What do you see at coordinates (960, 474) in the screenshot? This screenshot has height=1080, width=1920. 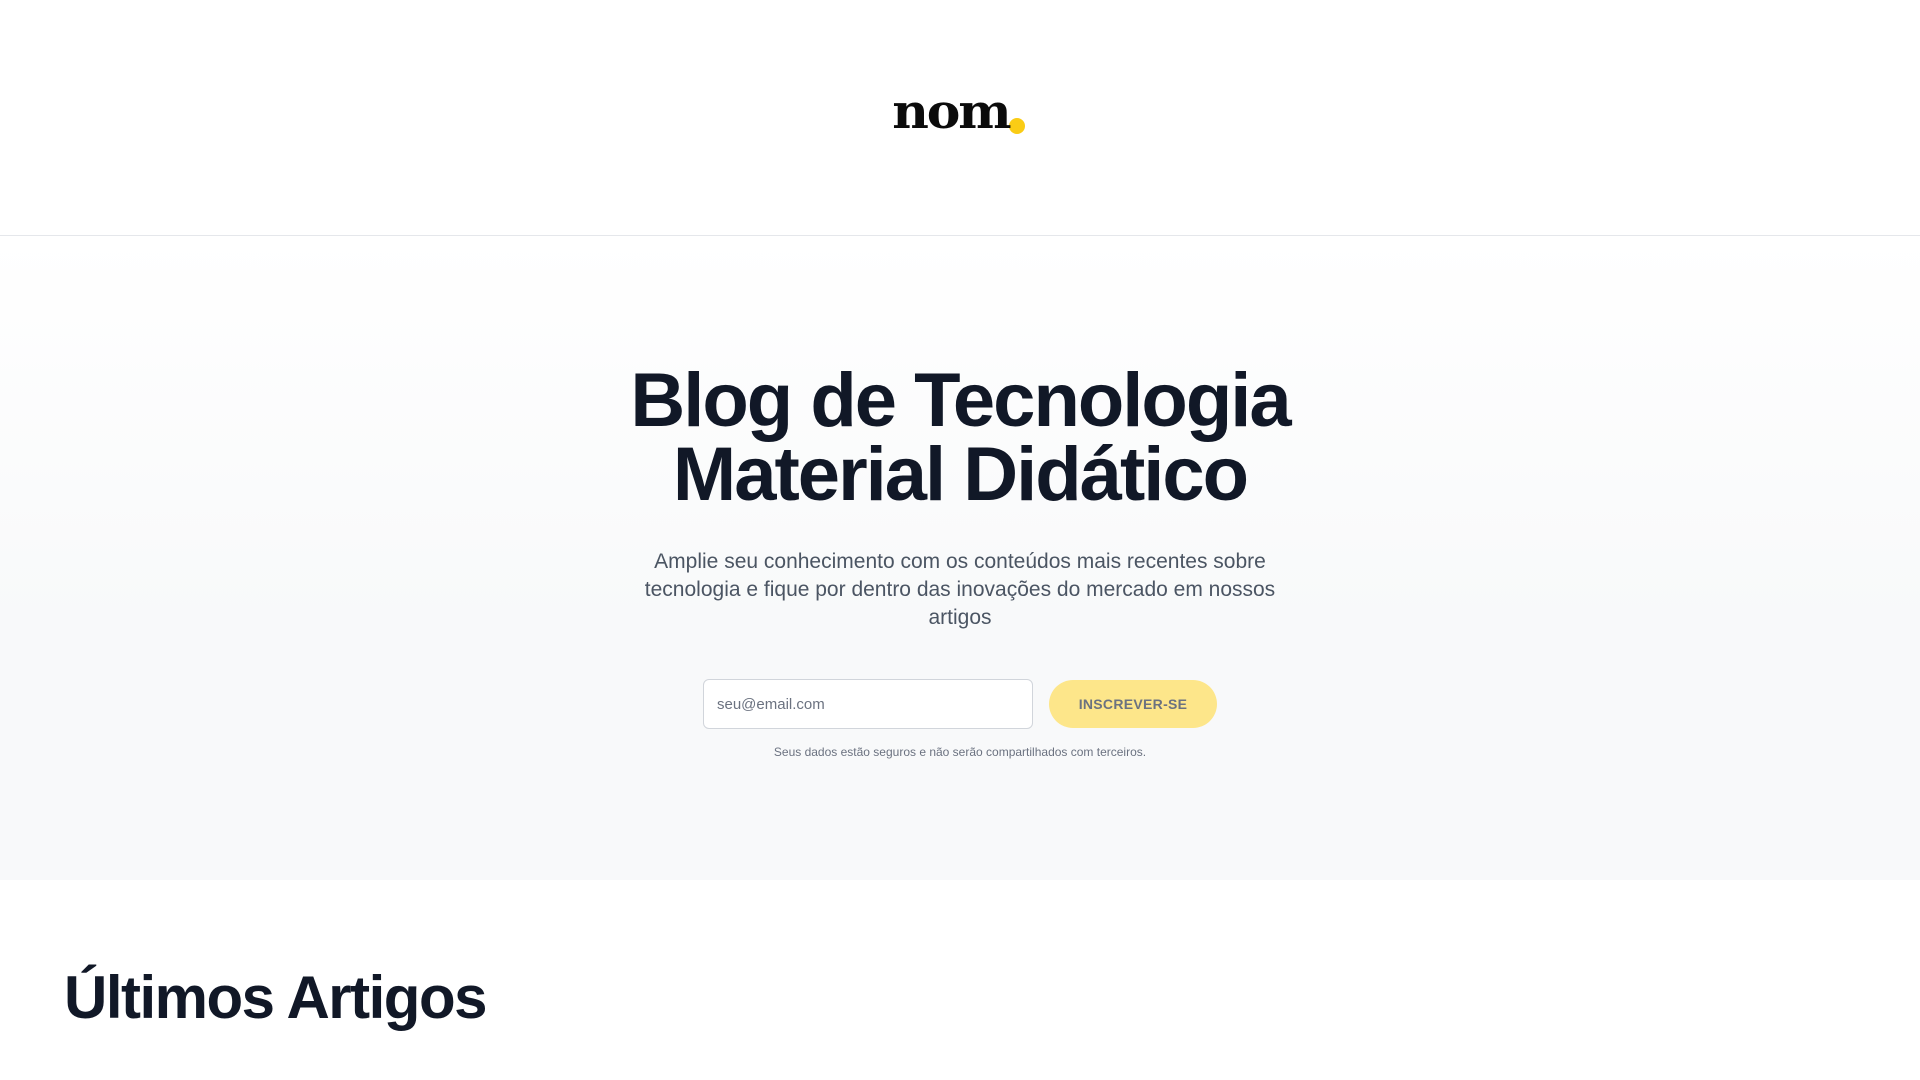 I see `page-title-line-2: Material Didático` at bounding box center [960, 474].